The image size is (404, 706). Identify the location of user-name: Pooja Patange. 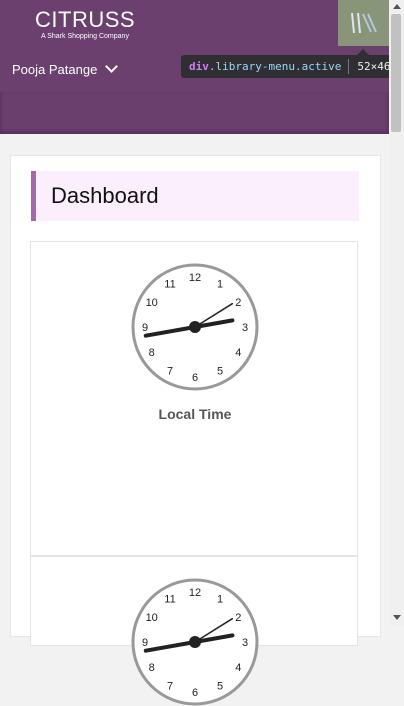
(55, 69).